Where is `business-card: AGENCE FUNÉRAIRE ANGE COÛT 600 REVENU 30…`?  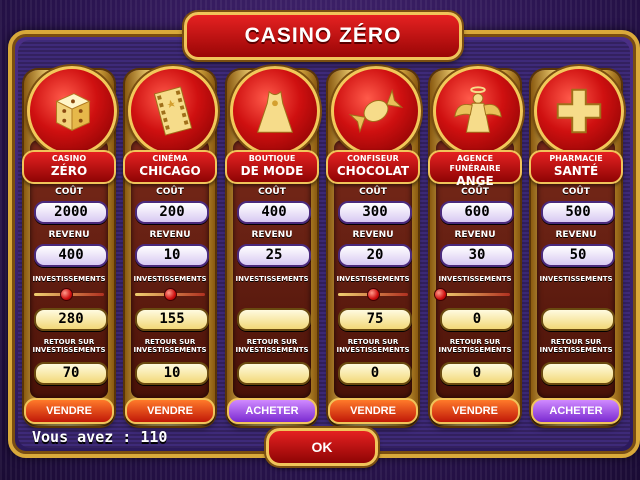
business-card: AGENCE FUNÉRAIRE ANGE COÛT 600 REVENU 30… is located at coordinates (475, 246).